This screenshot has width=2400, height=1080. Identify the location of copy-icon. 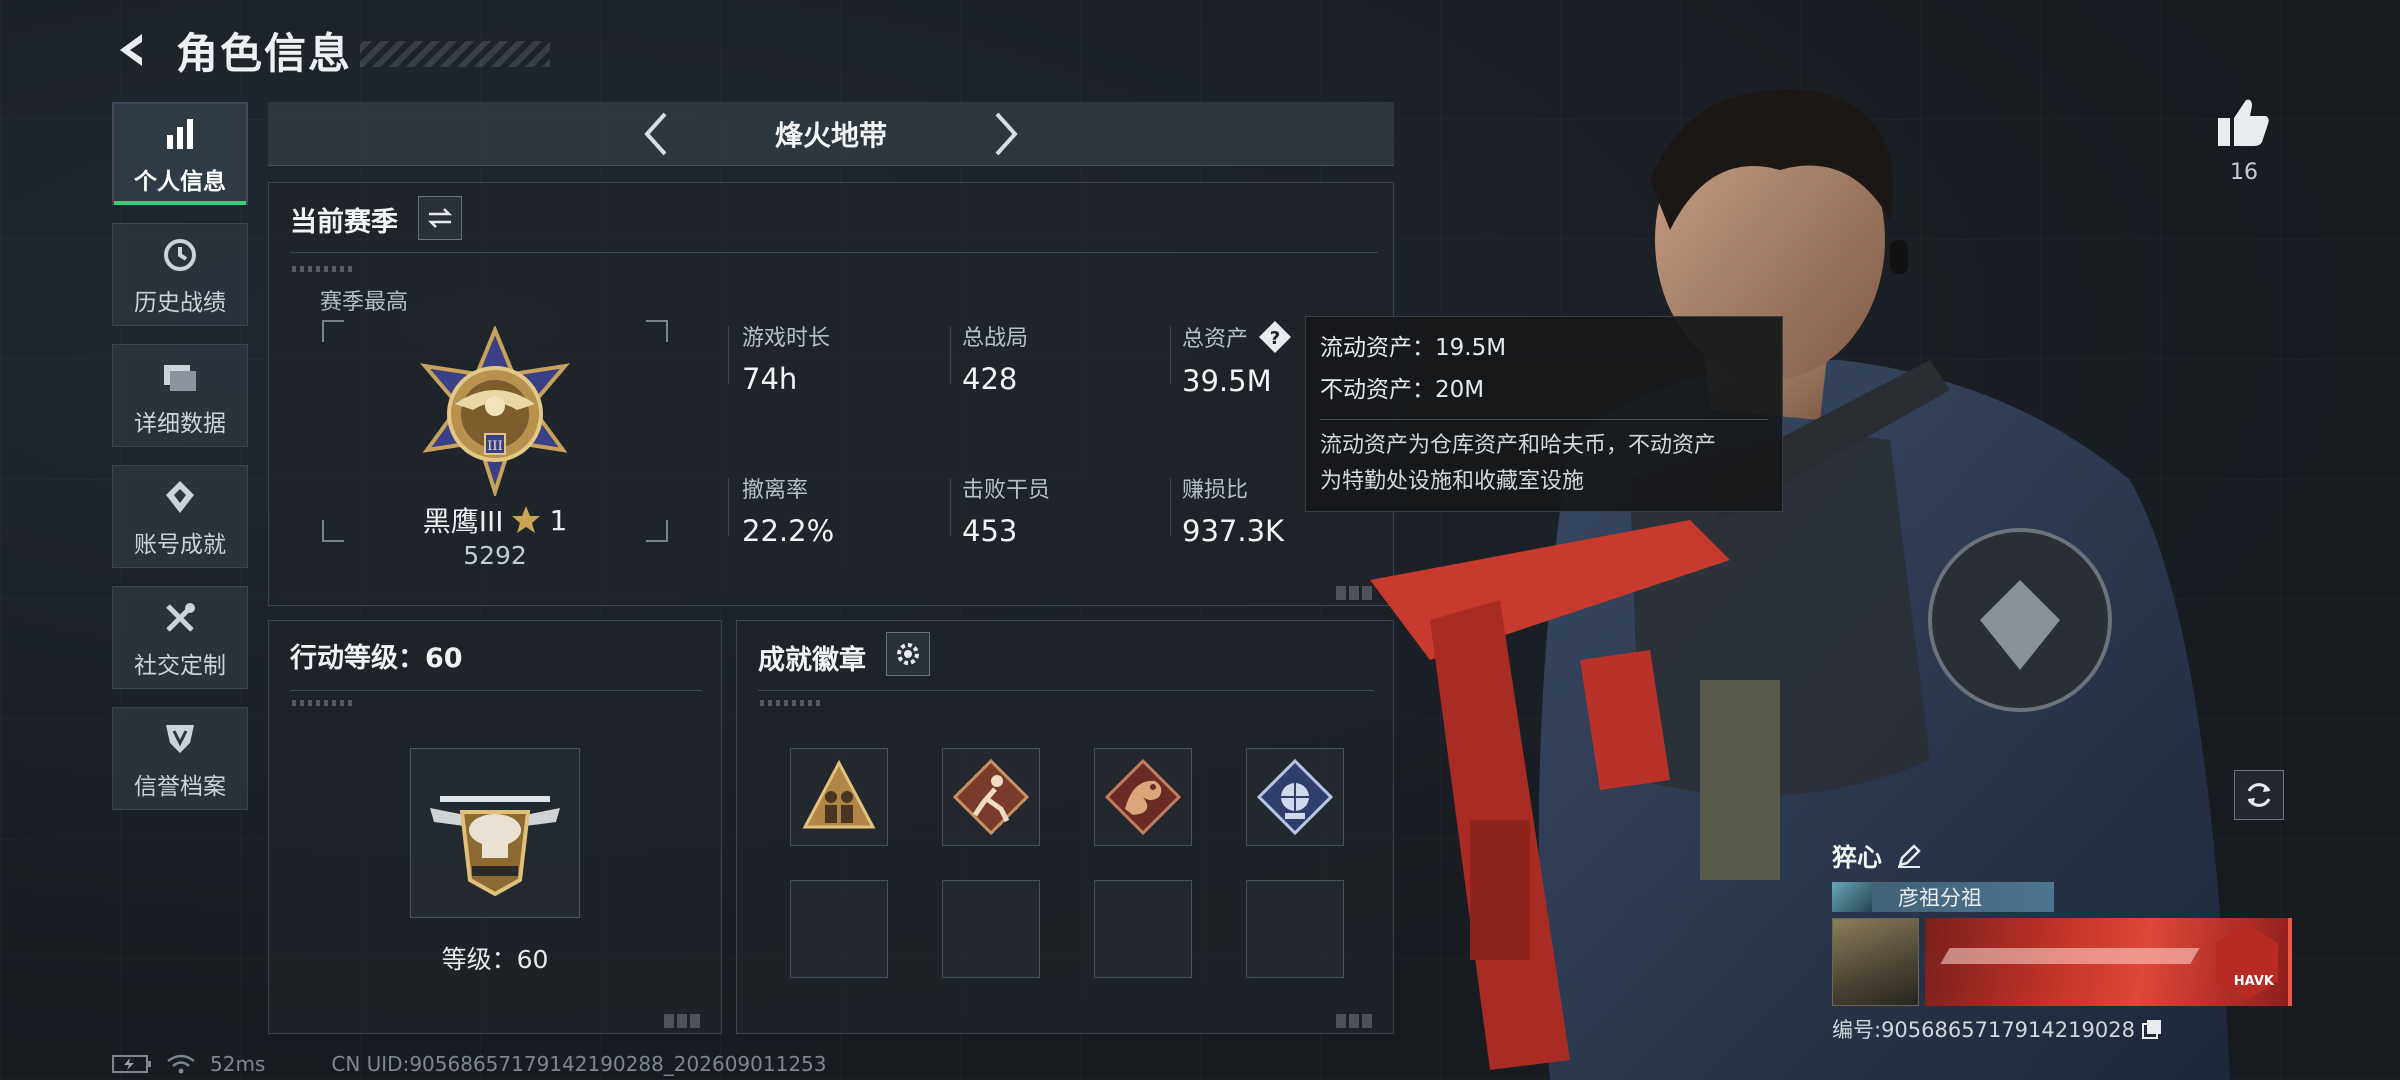
(2152, 1029).